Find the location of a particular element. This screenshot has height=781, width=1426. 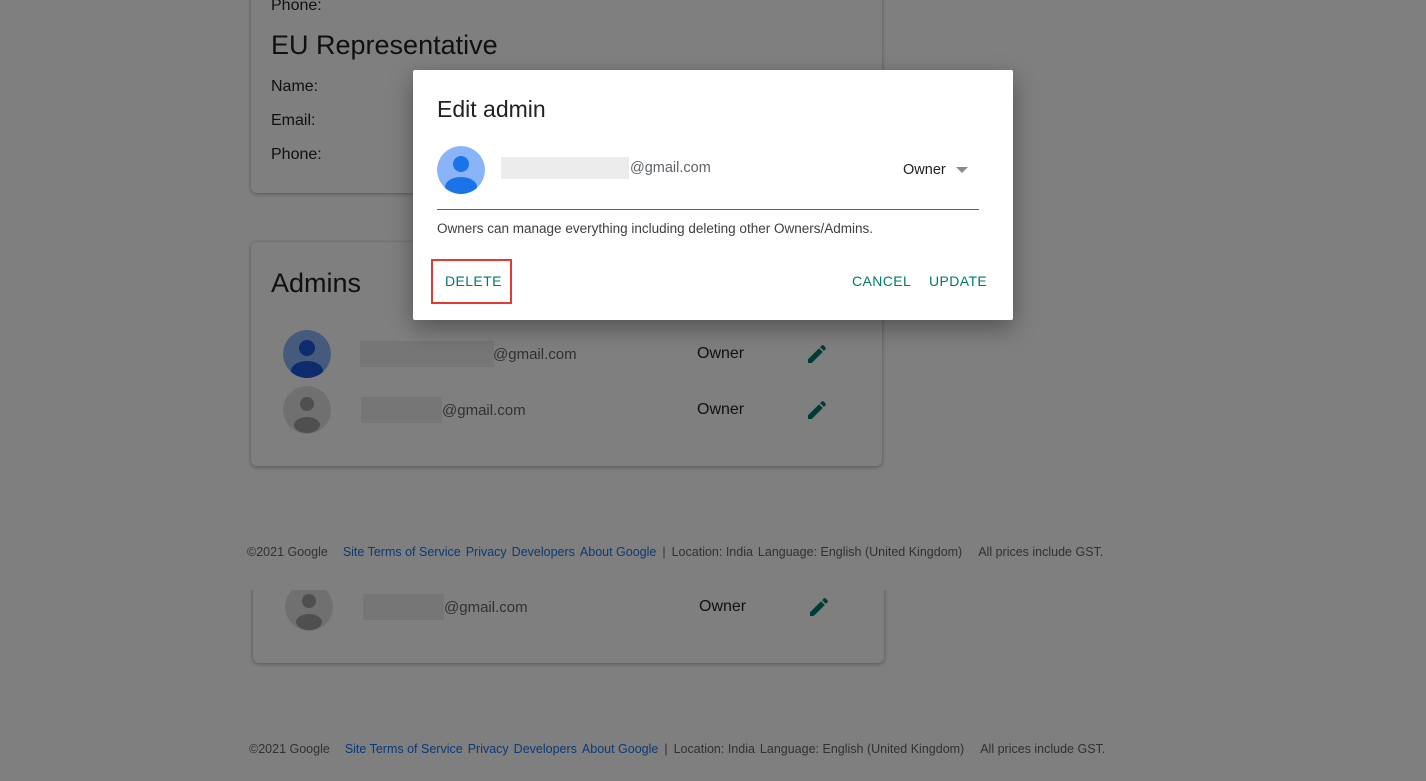

dialog-title: Edit admin is located at coordinates (491, 109).